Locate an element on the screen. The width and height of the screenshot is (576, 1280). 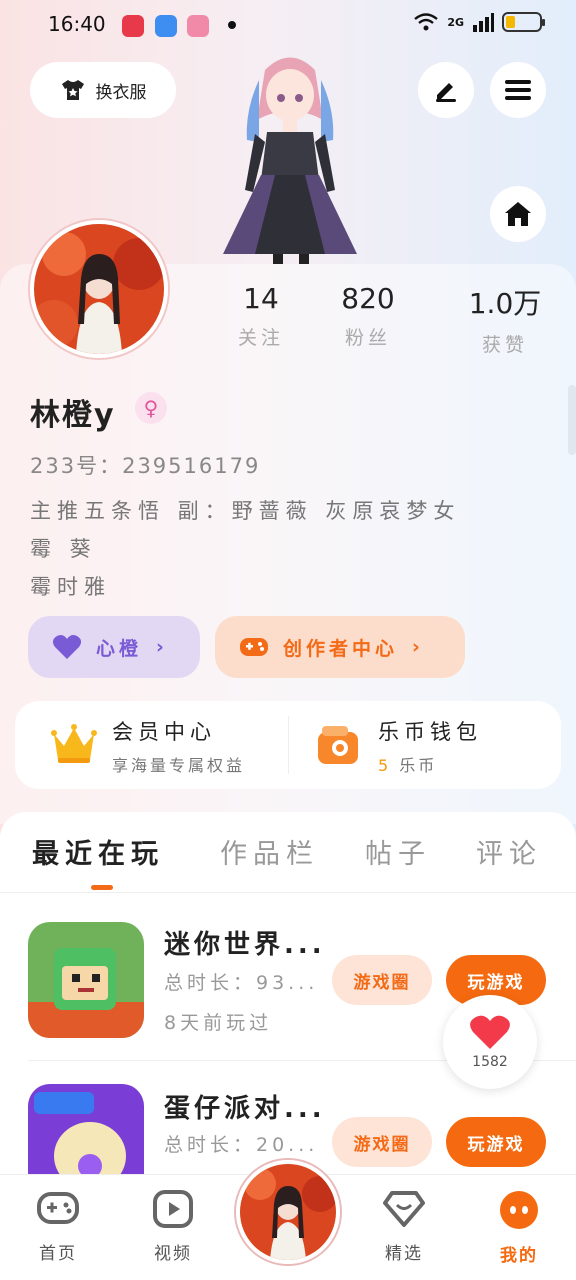
user-id: 233号：239516179 is located at coordinates (145, 465).